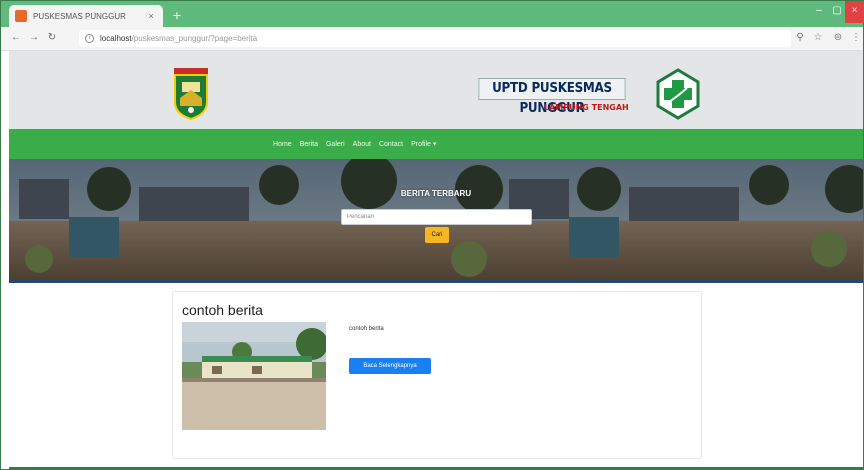  I want to click on zoom-icon: ⚲, so click(800, 38).